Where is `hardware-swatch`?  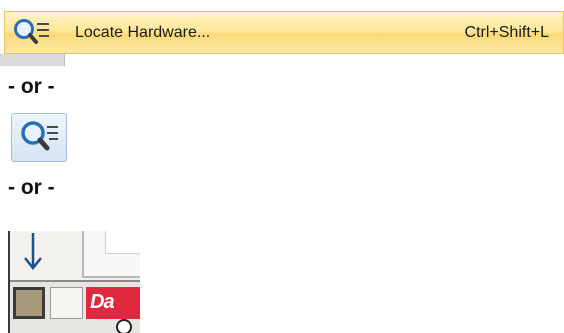 hardware-swatch is located at coordinates (29, 303).